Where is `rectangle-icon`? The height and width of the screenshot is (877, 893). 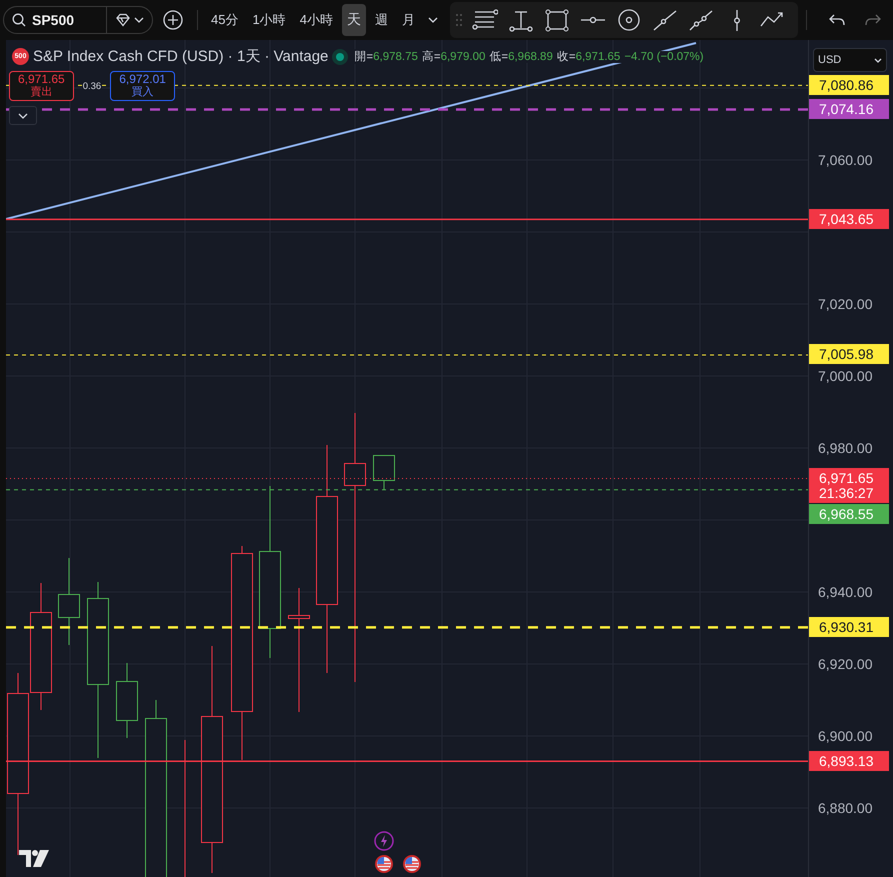 rectangle-icon is located at coordinates (557, 20).